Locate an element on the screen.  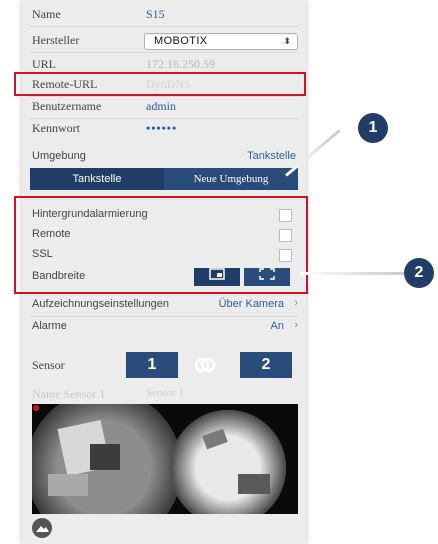
remote-checkbox is located at coordinates (285, 235).